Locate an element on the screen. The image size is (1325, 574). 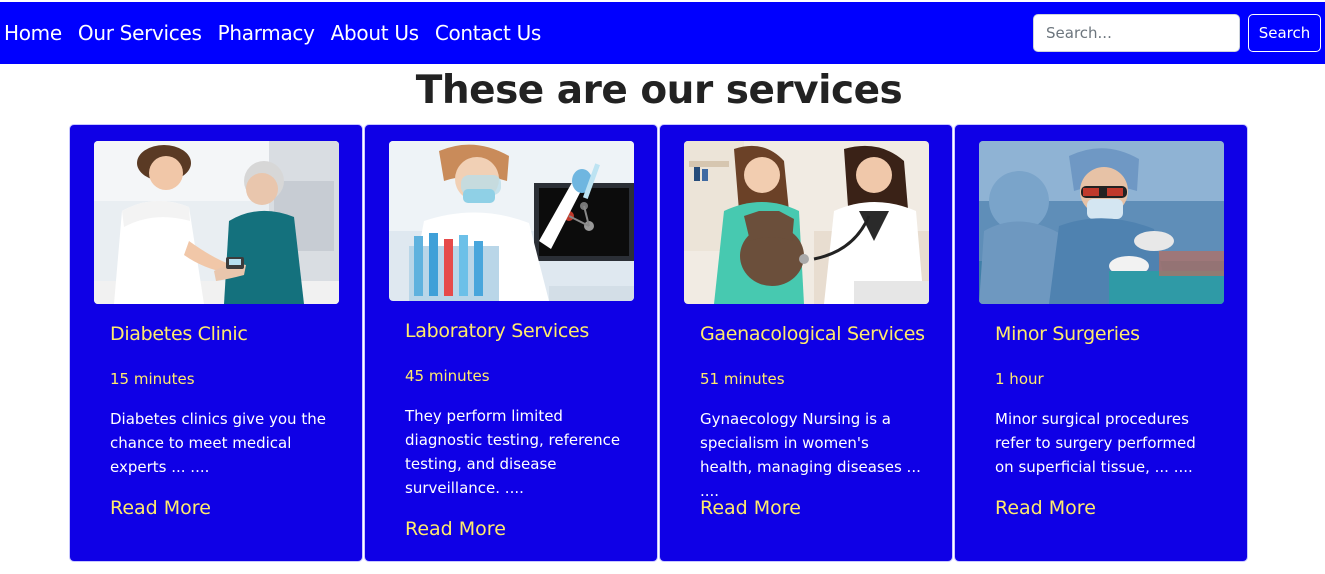
nav-link-home: Home is located at coordinates (33, 33).